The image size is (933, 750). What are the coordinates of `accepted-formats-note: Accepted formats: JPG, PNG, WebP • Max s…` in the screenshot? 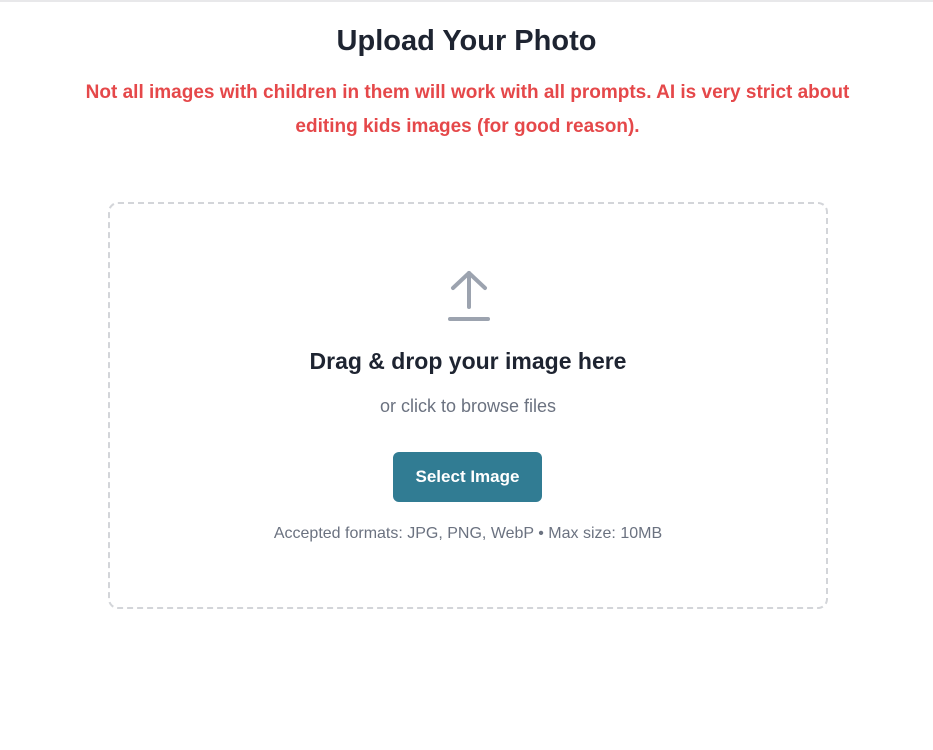 It's located at (468, 533).